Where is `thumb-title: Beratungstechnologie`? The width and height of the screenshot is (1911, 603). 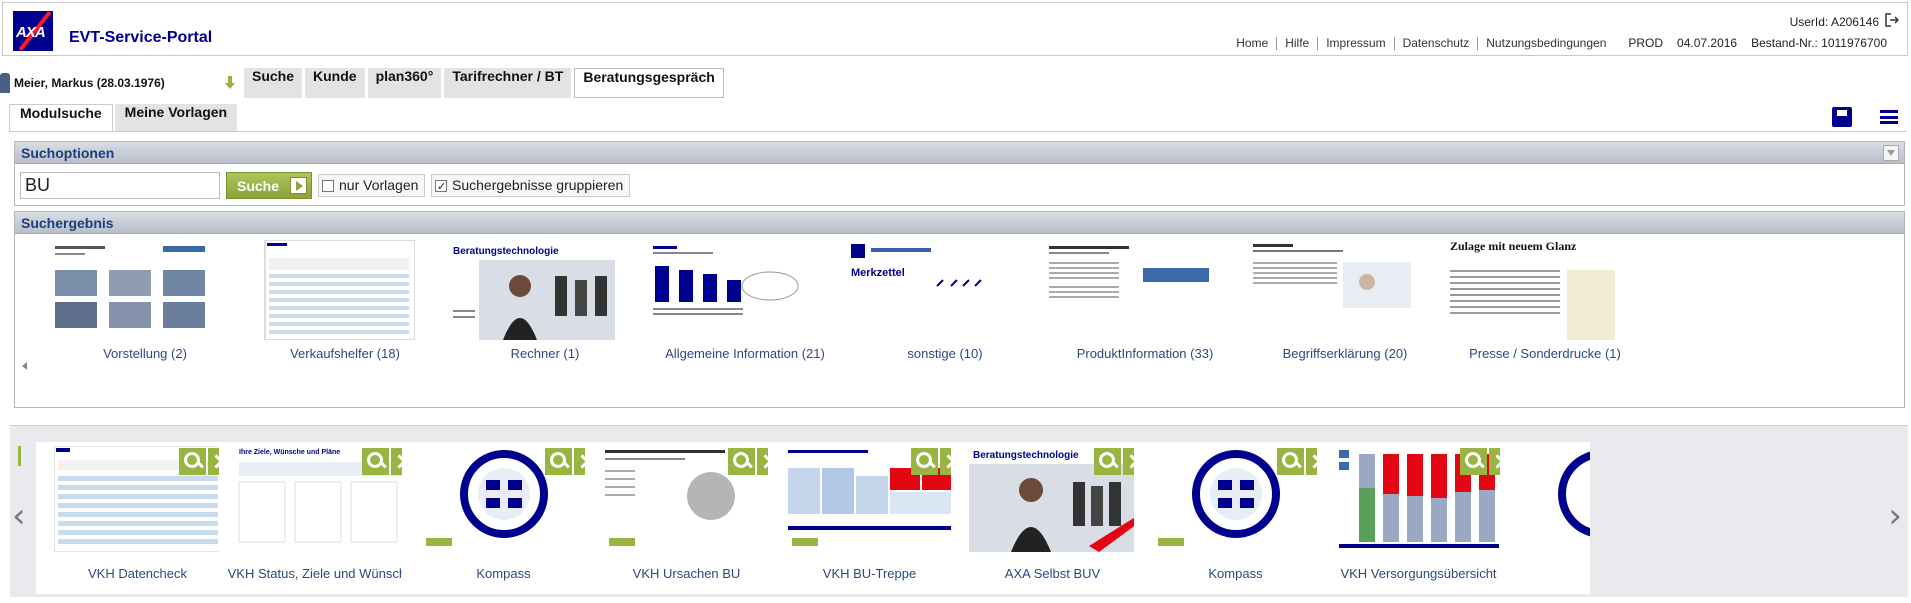 thumb-title: Beratungstechnologie is located at coordinates (506, 251).